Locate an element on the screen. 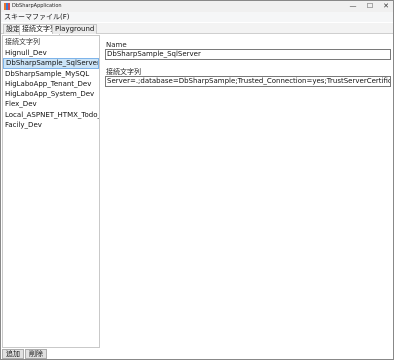 The width and height of the screenshot is (394, 360). menu-bar: スキーマファイル(F) is located at coordinates (197, 17).